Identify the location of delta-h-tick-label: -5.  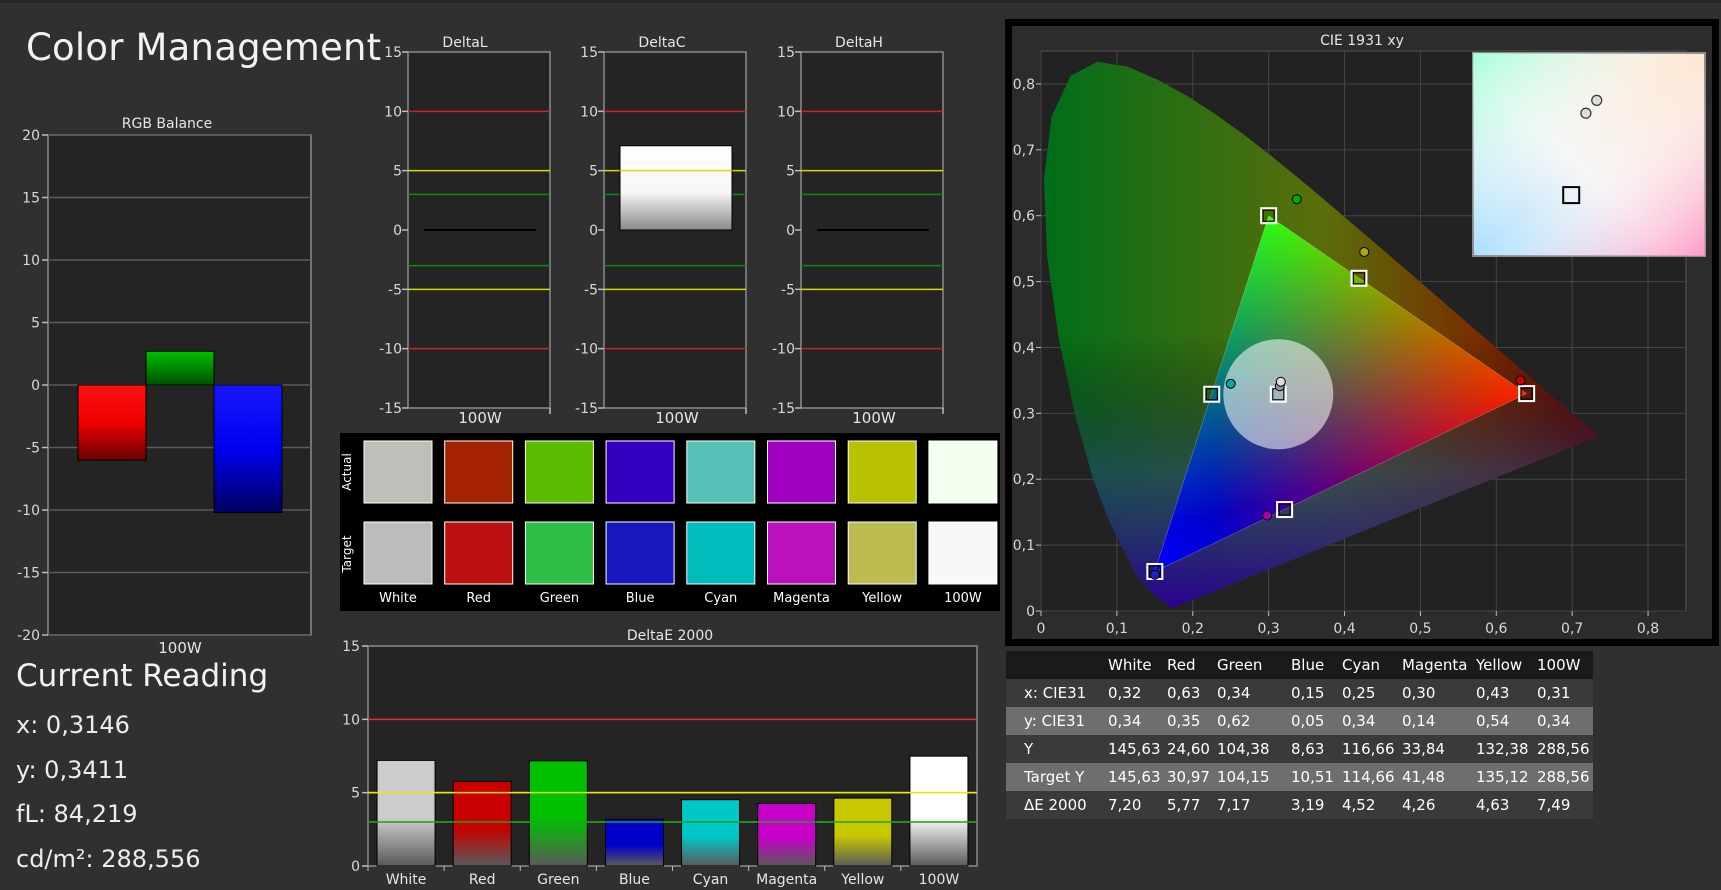
(788, 290).